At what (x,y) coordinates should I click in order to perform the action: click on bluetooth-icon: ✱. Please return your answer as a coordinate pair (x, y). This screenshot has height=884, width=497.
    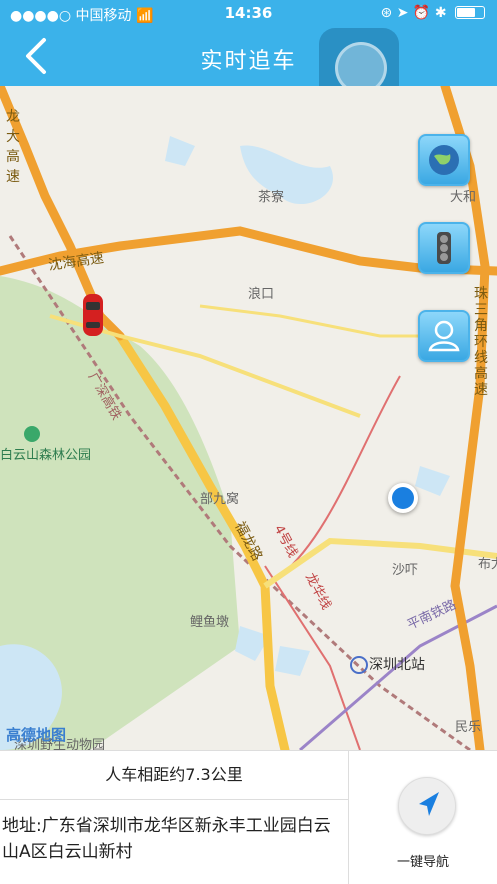
    Looking at the image, I should click on (440, 13).